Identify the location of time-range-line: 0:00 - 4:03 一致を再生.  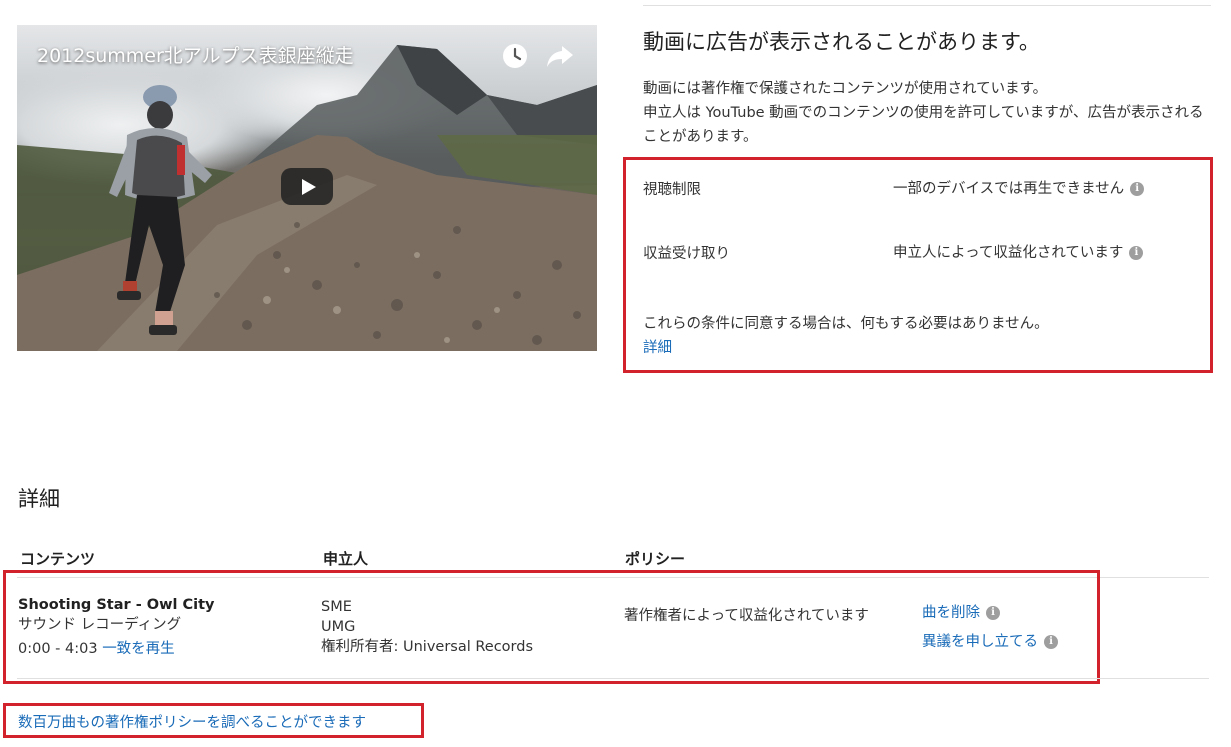
(96, 649).